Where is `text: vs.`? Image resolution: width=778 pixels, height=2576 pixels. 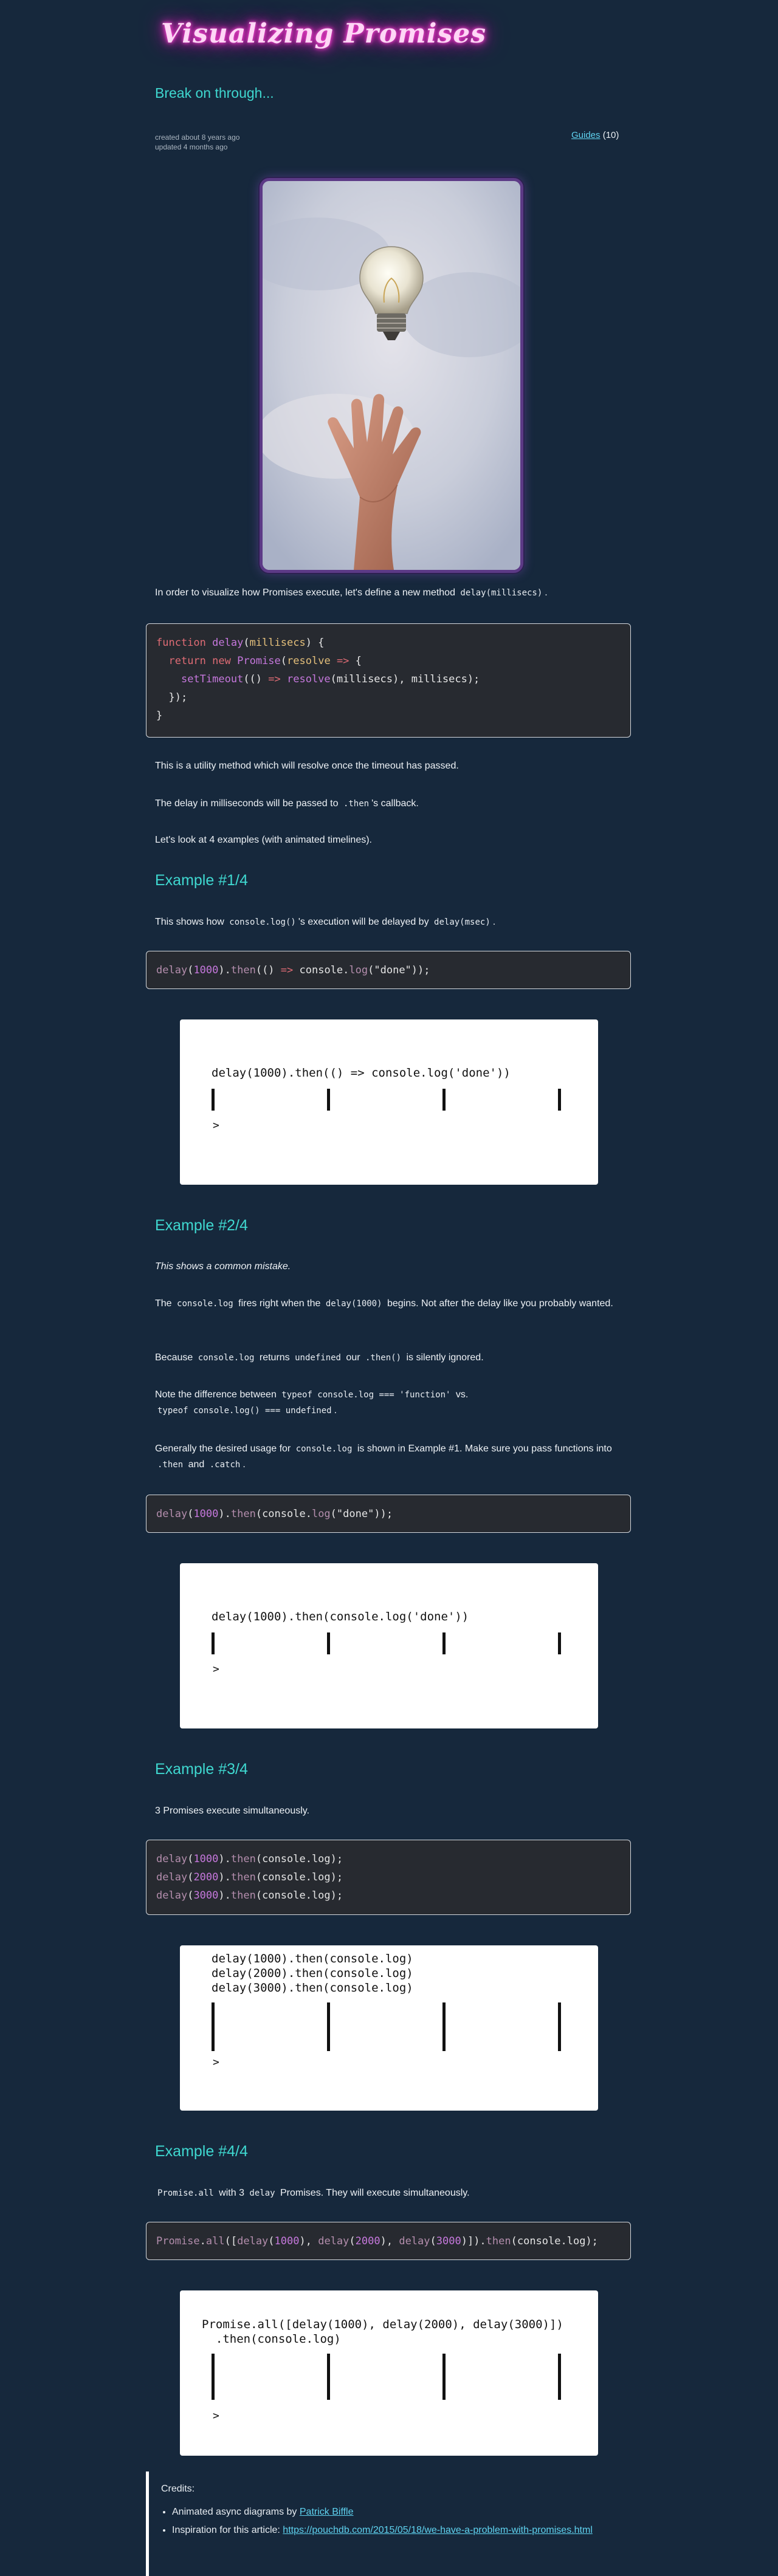
text: vs. is located at coordinates (461, 1394).